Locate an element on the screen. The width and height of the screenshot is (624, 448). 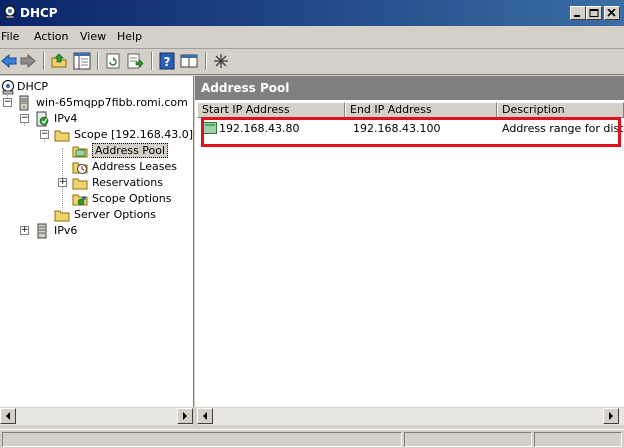
properties-icon is located at coordinates (189, 61).